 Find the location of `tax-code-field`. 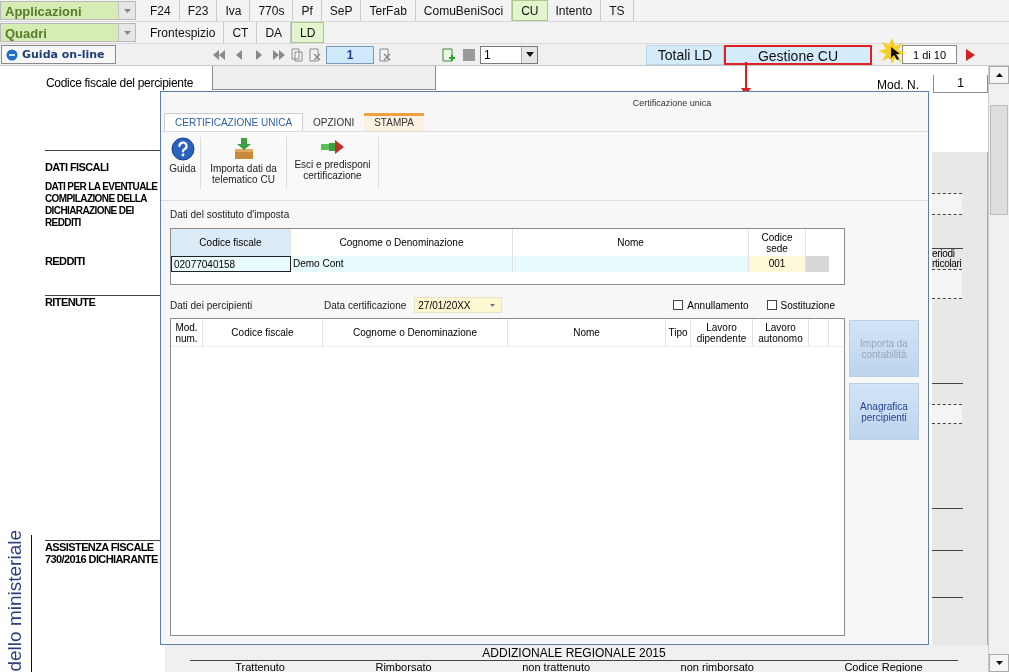

tax-code-field is located at coordinates (324, 78).